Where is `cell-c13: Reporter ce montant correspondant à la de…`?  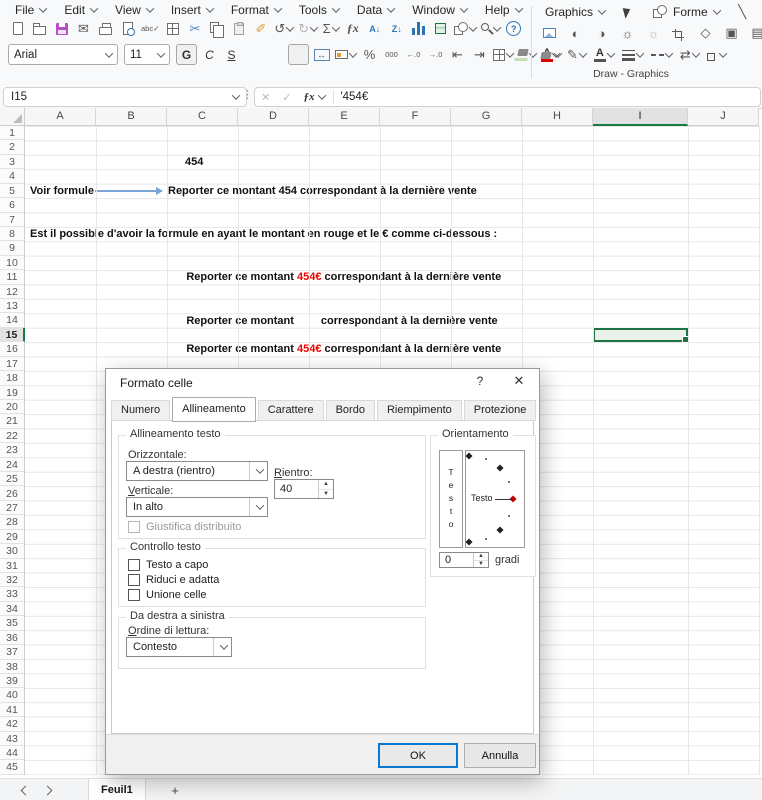
cell-c13: Reporter ce montant correspondant à la de… is located at coordinates (332, 313).